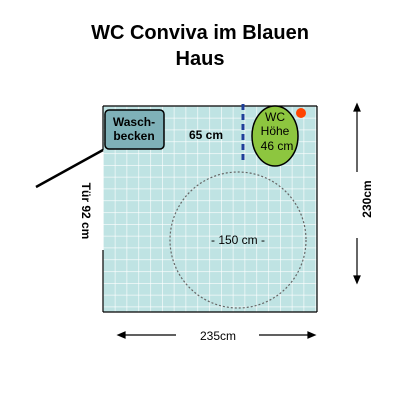  Describe the element at coordinates (69, 168) in the screenshot. I see `door-leaf` at that location.